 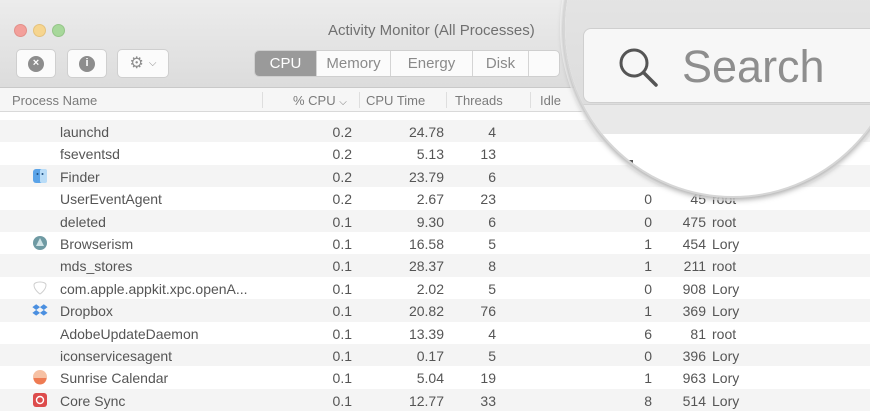 I want to click on cpu-time-value: 20.82, so click(x=426, y=311).